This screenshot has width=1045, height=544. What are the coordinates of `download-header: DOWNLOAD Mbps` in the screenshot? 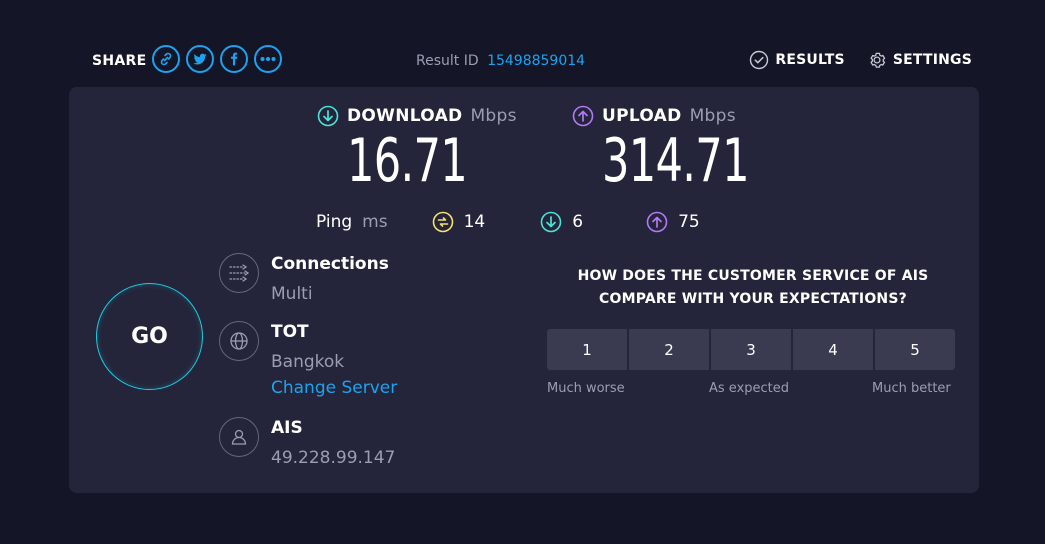 It's located at (417, 116).